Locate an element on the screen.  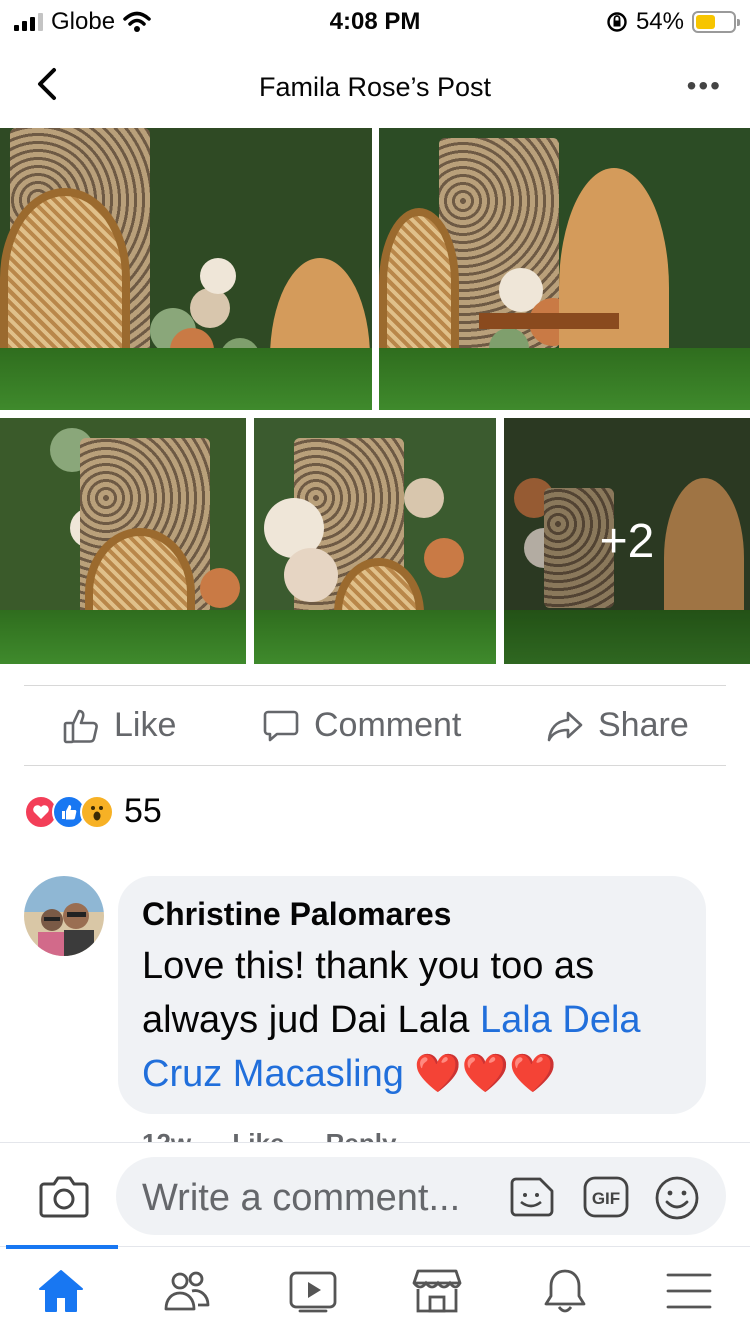
wow-reaction-icon is located at coordinates (97, 811).